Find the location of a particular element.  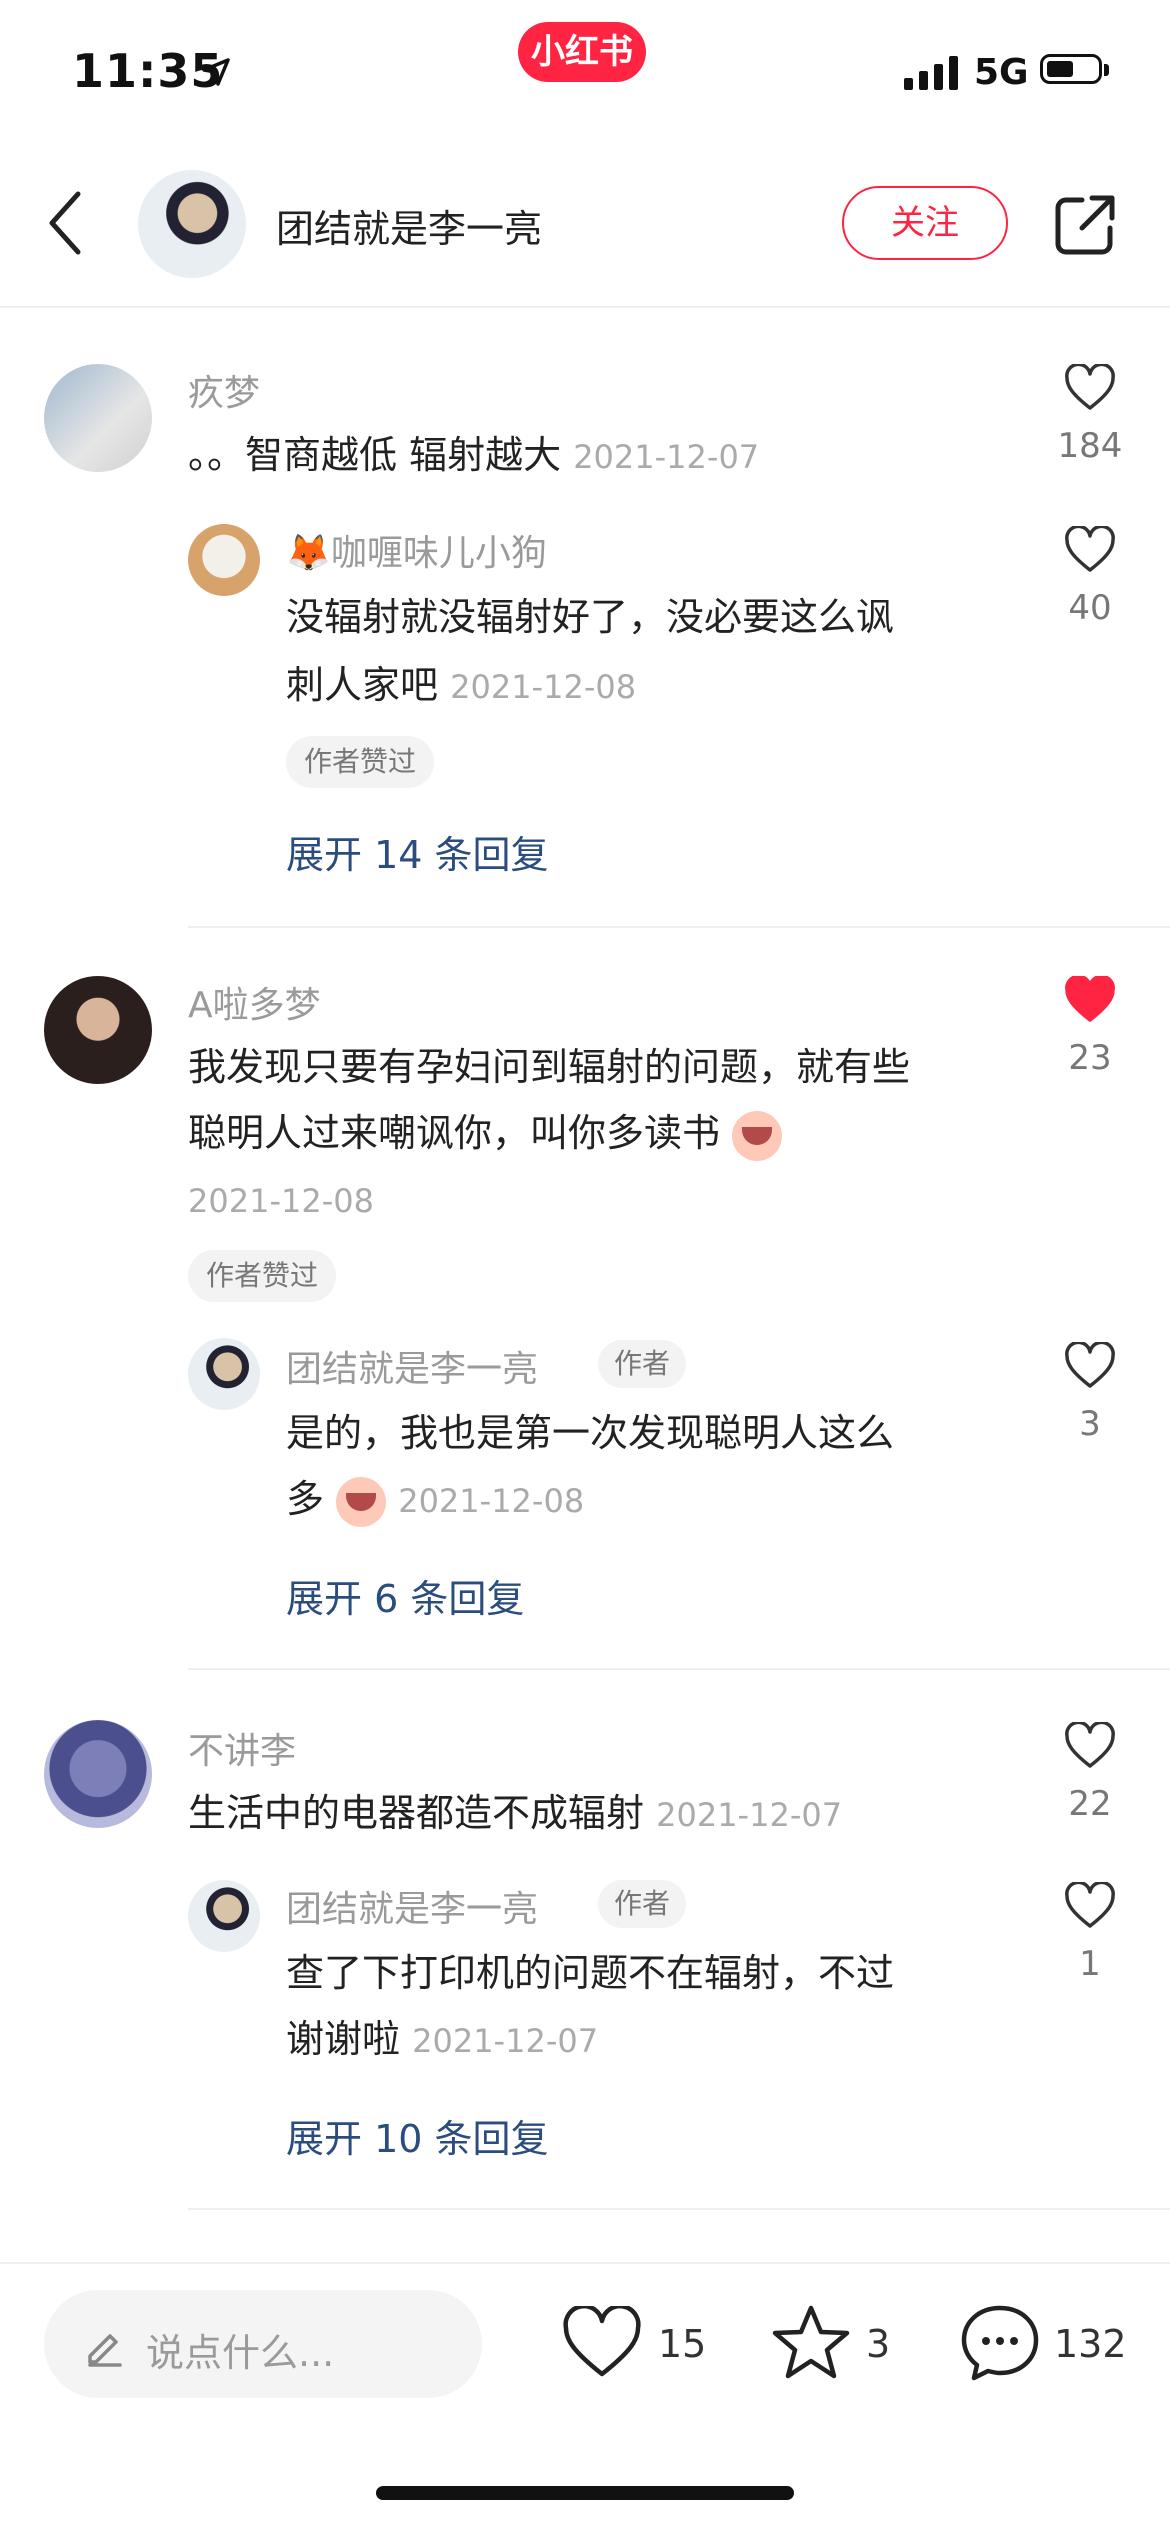

star-count: 3 is located at coordinates (878, 2344).